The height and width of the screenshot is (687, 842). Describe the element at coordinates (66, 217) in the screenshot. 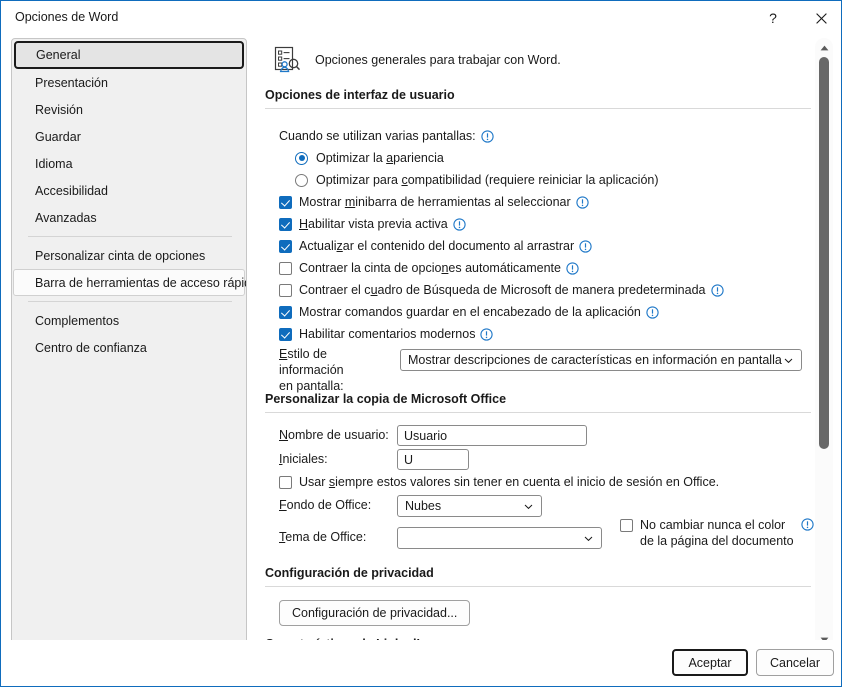

I see `sidebar-item-label: Avanzadas` at that location.